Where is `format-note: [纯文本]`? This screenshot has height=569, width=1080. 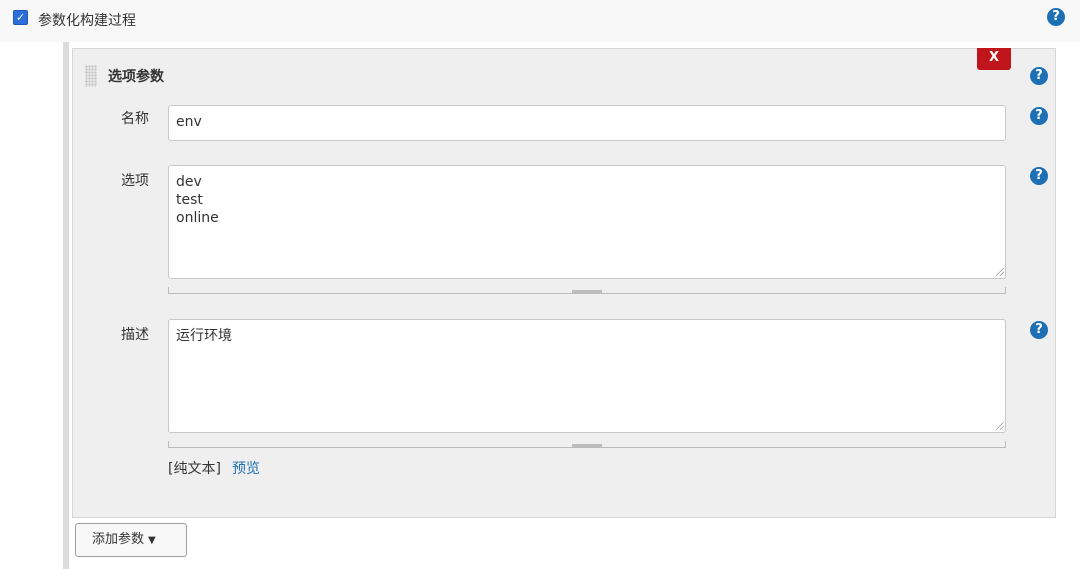 format-note: [纯文本] is located at coordinates (194, 469).